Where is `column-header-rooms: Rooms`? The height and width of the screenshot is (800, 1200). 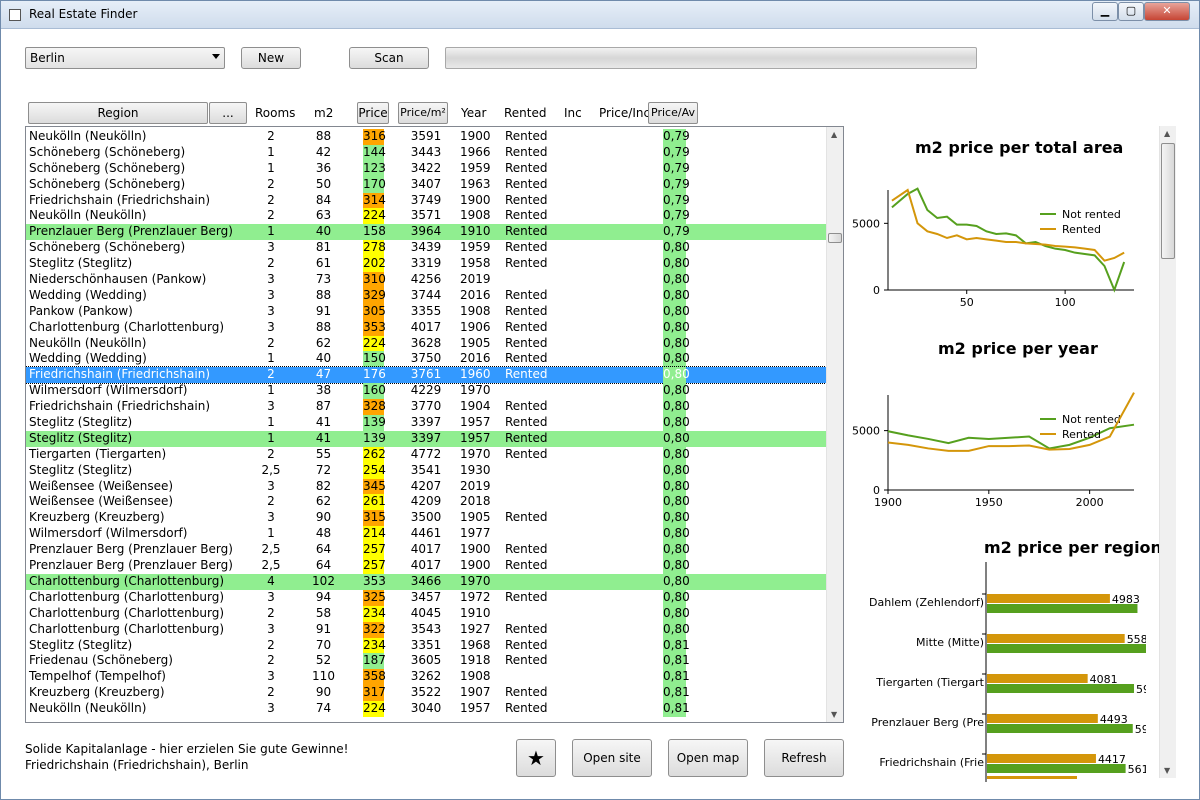 column-header-rooms: Rooms is located at coordinates (275, 113).